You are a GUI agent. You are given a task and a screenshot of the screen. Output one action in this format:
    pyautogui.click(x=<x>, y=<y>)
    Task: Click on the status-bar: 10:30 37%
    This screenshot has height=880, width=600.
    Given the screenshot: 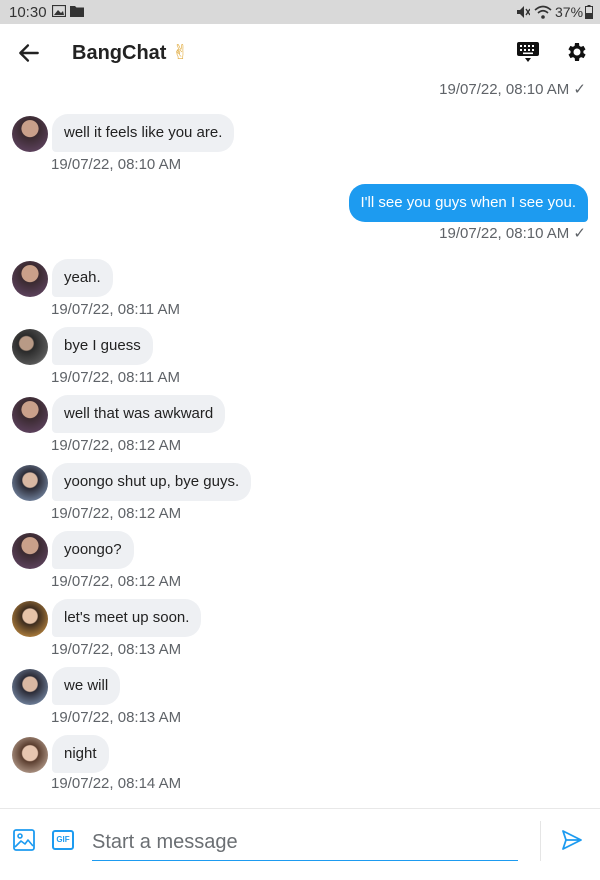 What is the action you would take?
    pyautogui.click(x=300, y=12)
    